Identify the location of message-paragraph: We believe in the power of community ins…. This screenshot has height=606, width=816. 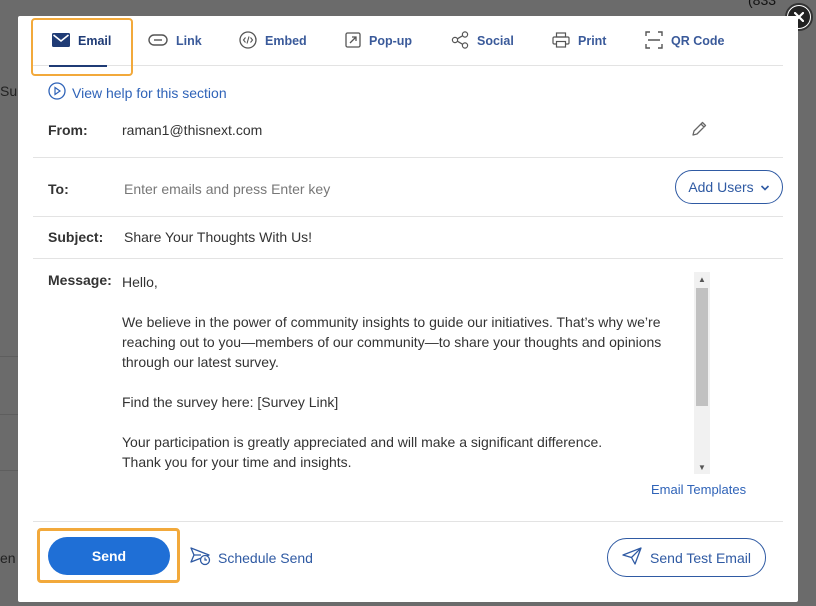
(392, 342).